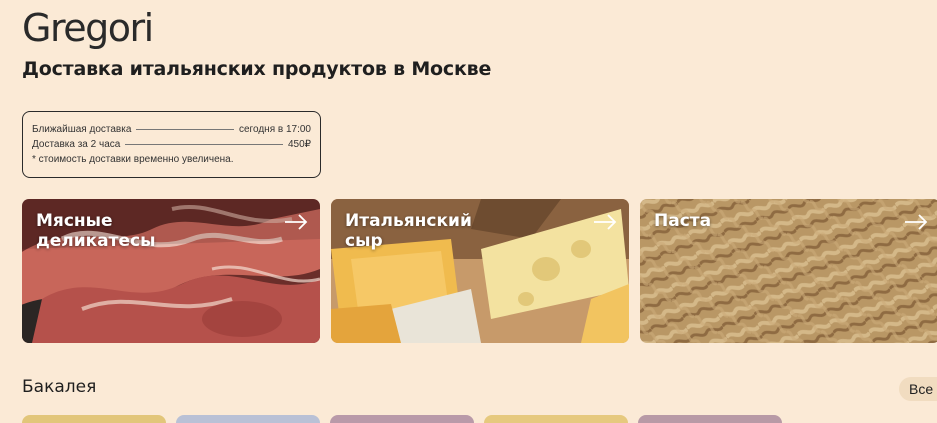 The width and height of the screenshot is (937, 423). What do you see at coordinates (788, 271) in the screenshot?
I see `category-card-pasta: Паста` at bounding box center [788, 271].